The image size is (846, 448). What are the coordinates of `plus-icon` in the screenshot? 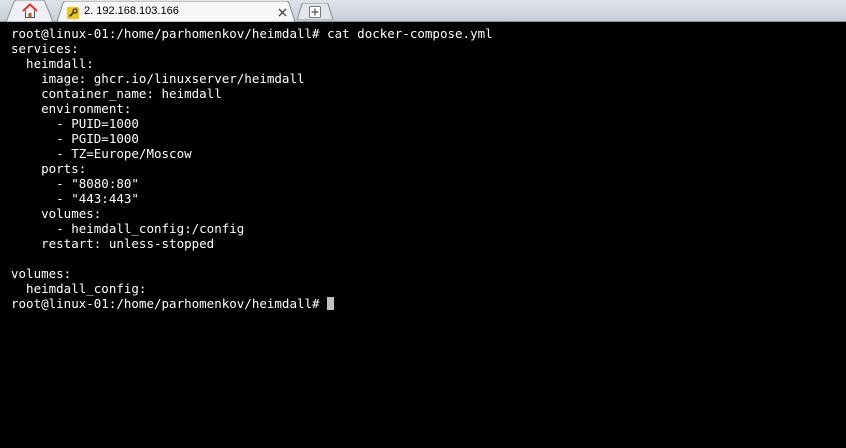 It's located at (315, 12).